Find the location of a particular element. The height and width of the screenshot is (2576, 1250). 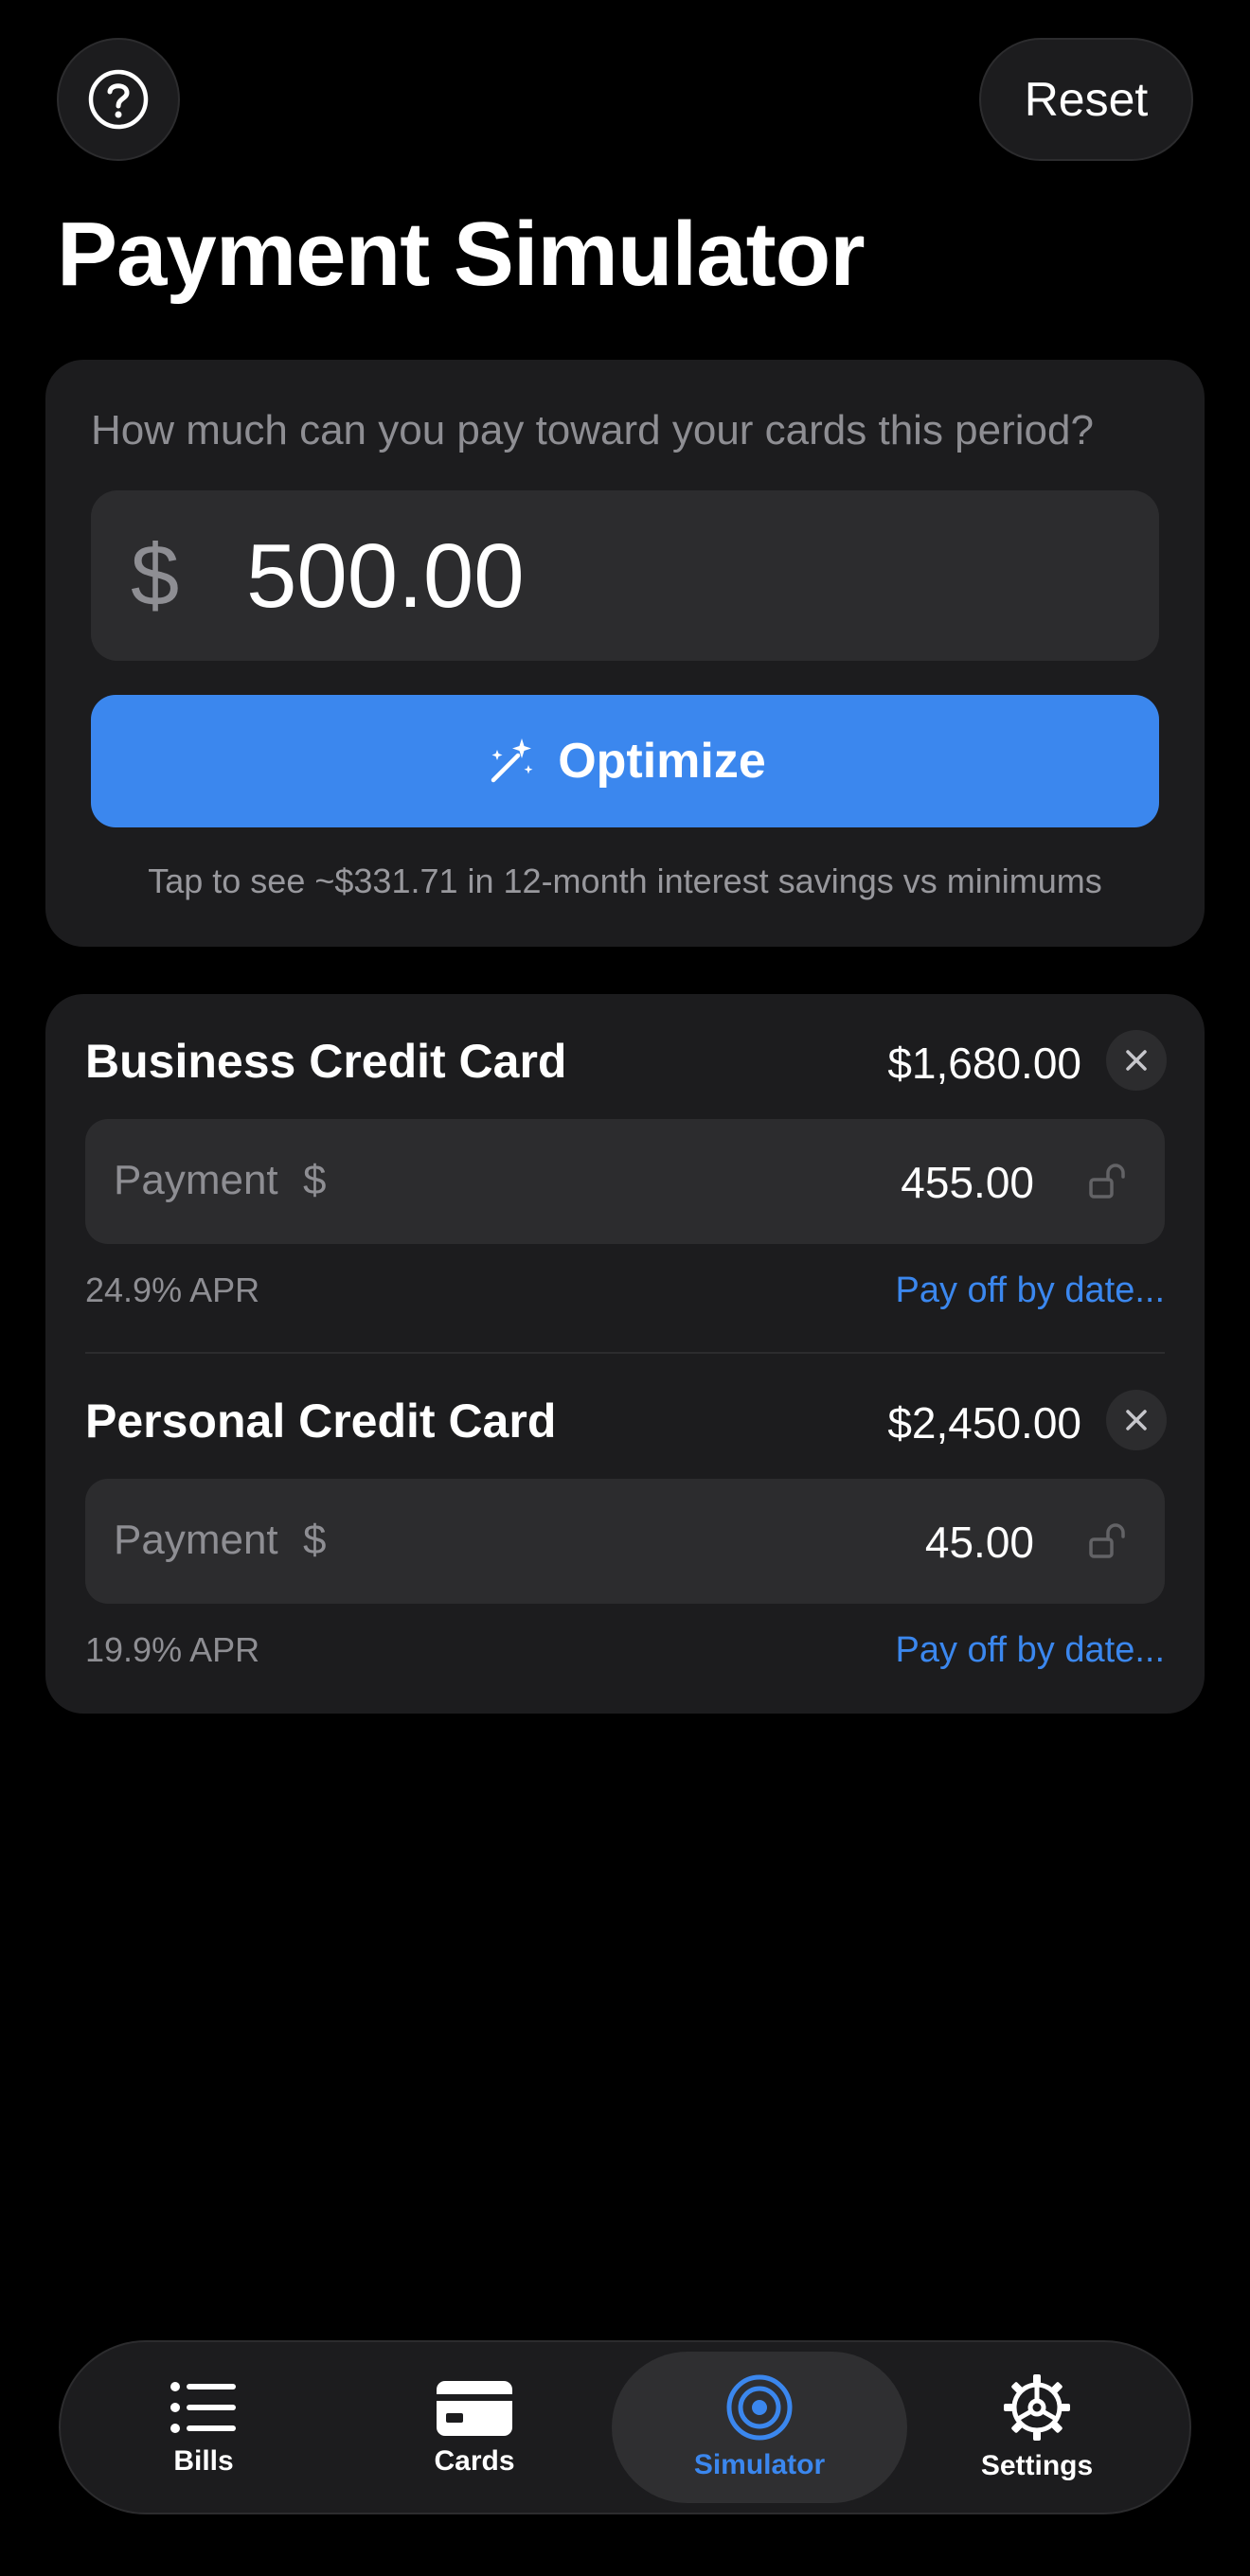

amount-input: $ 500.00 is located at coordinates (625, 575).